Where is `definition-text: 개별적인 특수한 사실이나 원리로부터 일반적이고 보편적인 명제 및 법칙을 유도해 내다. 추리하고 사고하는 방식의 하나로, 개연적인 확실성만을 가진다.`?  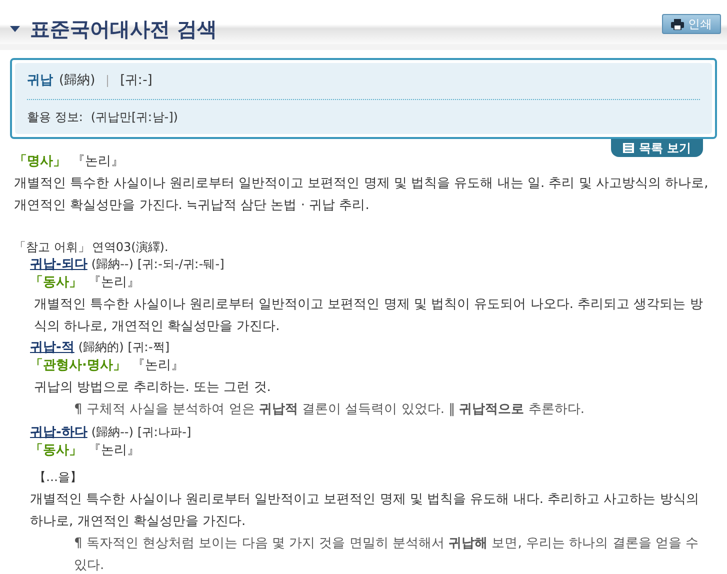 definition-text: 개별적인 특수한 사실이나 원리로부터 일반적이고 보편적인 명제 및 법칙을 유도해 내다. 추리하고 사고하는 방식의 하나로, 개연적인 확실성만을 가진다. is located at coordinates (364, 510).